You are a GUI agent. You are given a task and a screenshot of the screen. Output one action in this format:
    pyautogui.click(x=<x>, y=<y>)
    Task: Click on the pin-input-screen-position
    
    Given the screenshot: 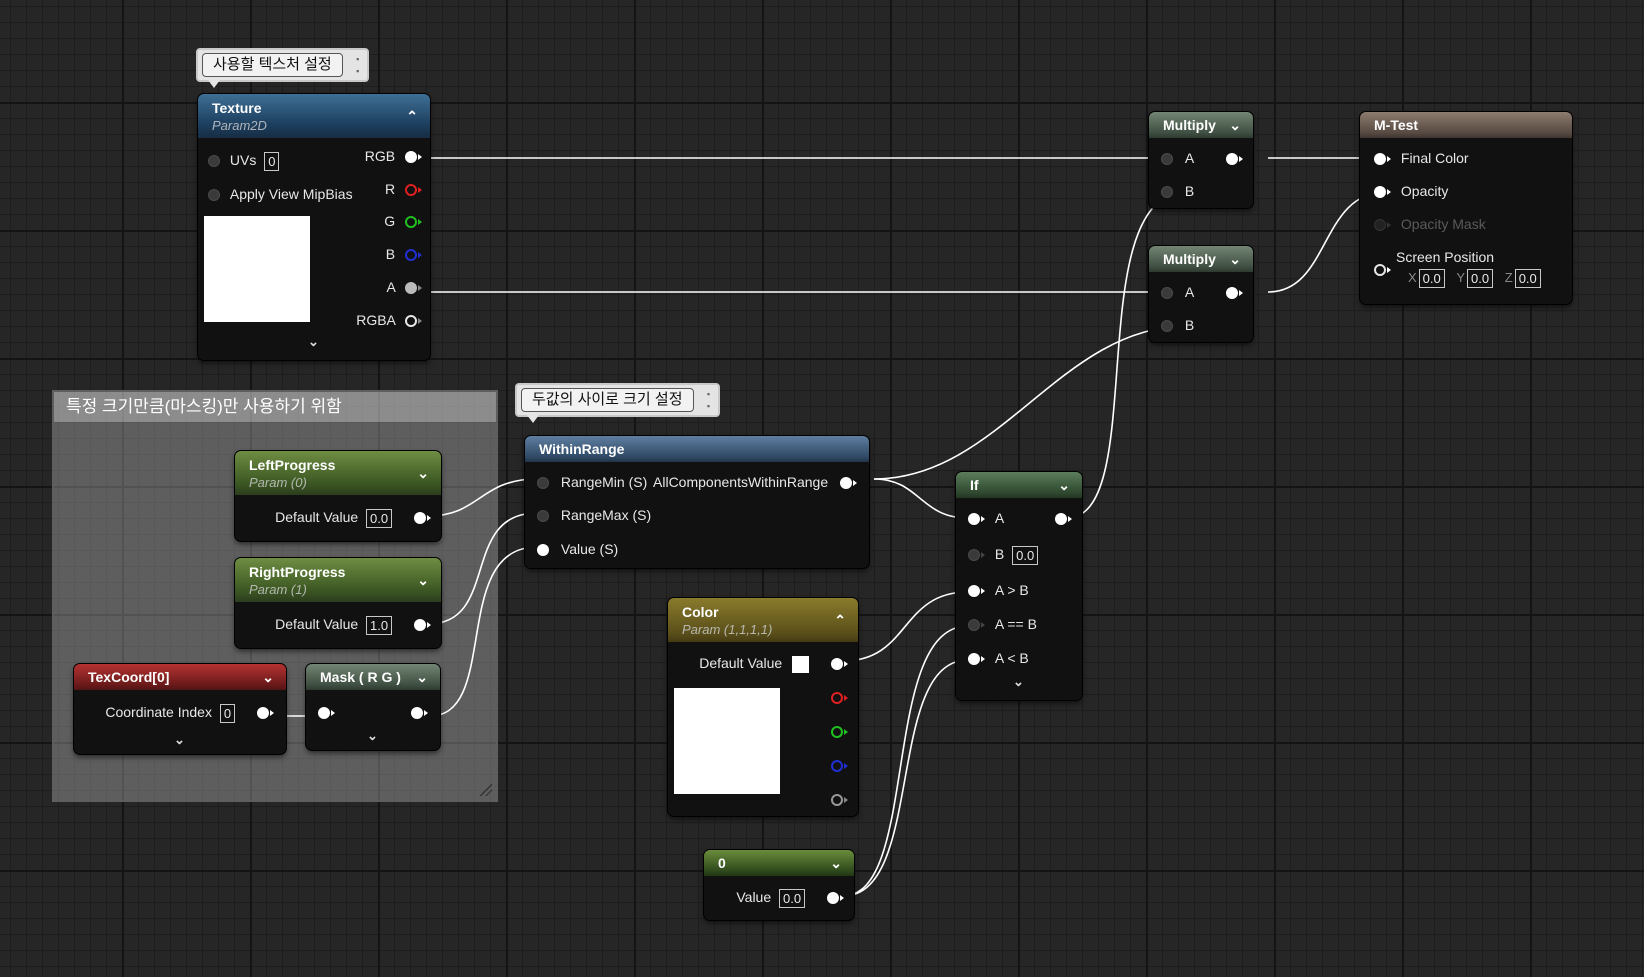 What is the action you would take?
    pyautogui.click(x=1380, y=270)
    